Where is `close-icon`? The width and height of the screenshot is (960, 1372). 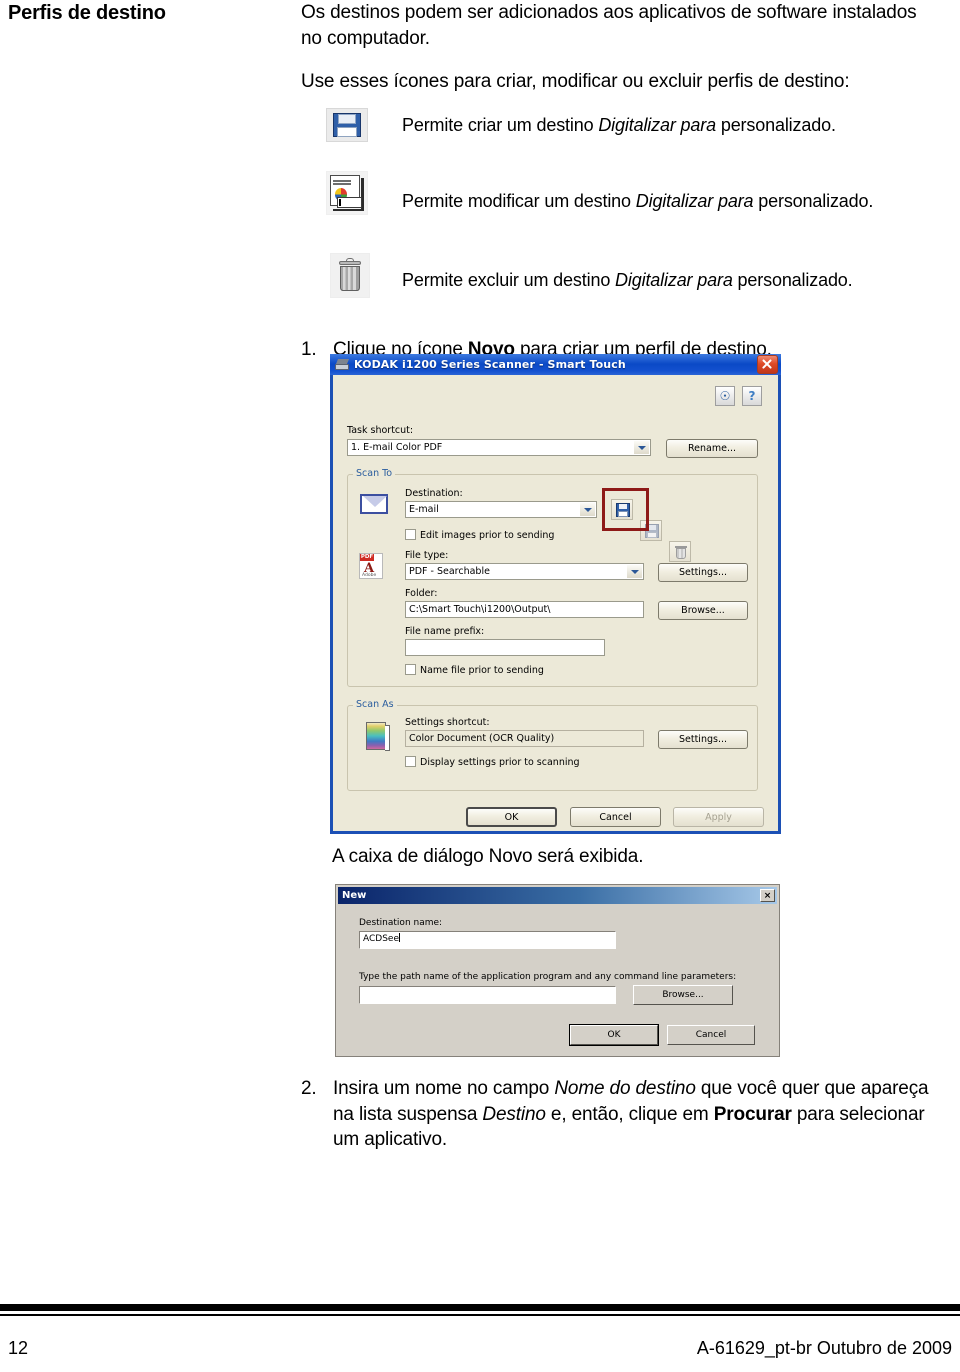
close-icon is located at coordinates (767, 364).